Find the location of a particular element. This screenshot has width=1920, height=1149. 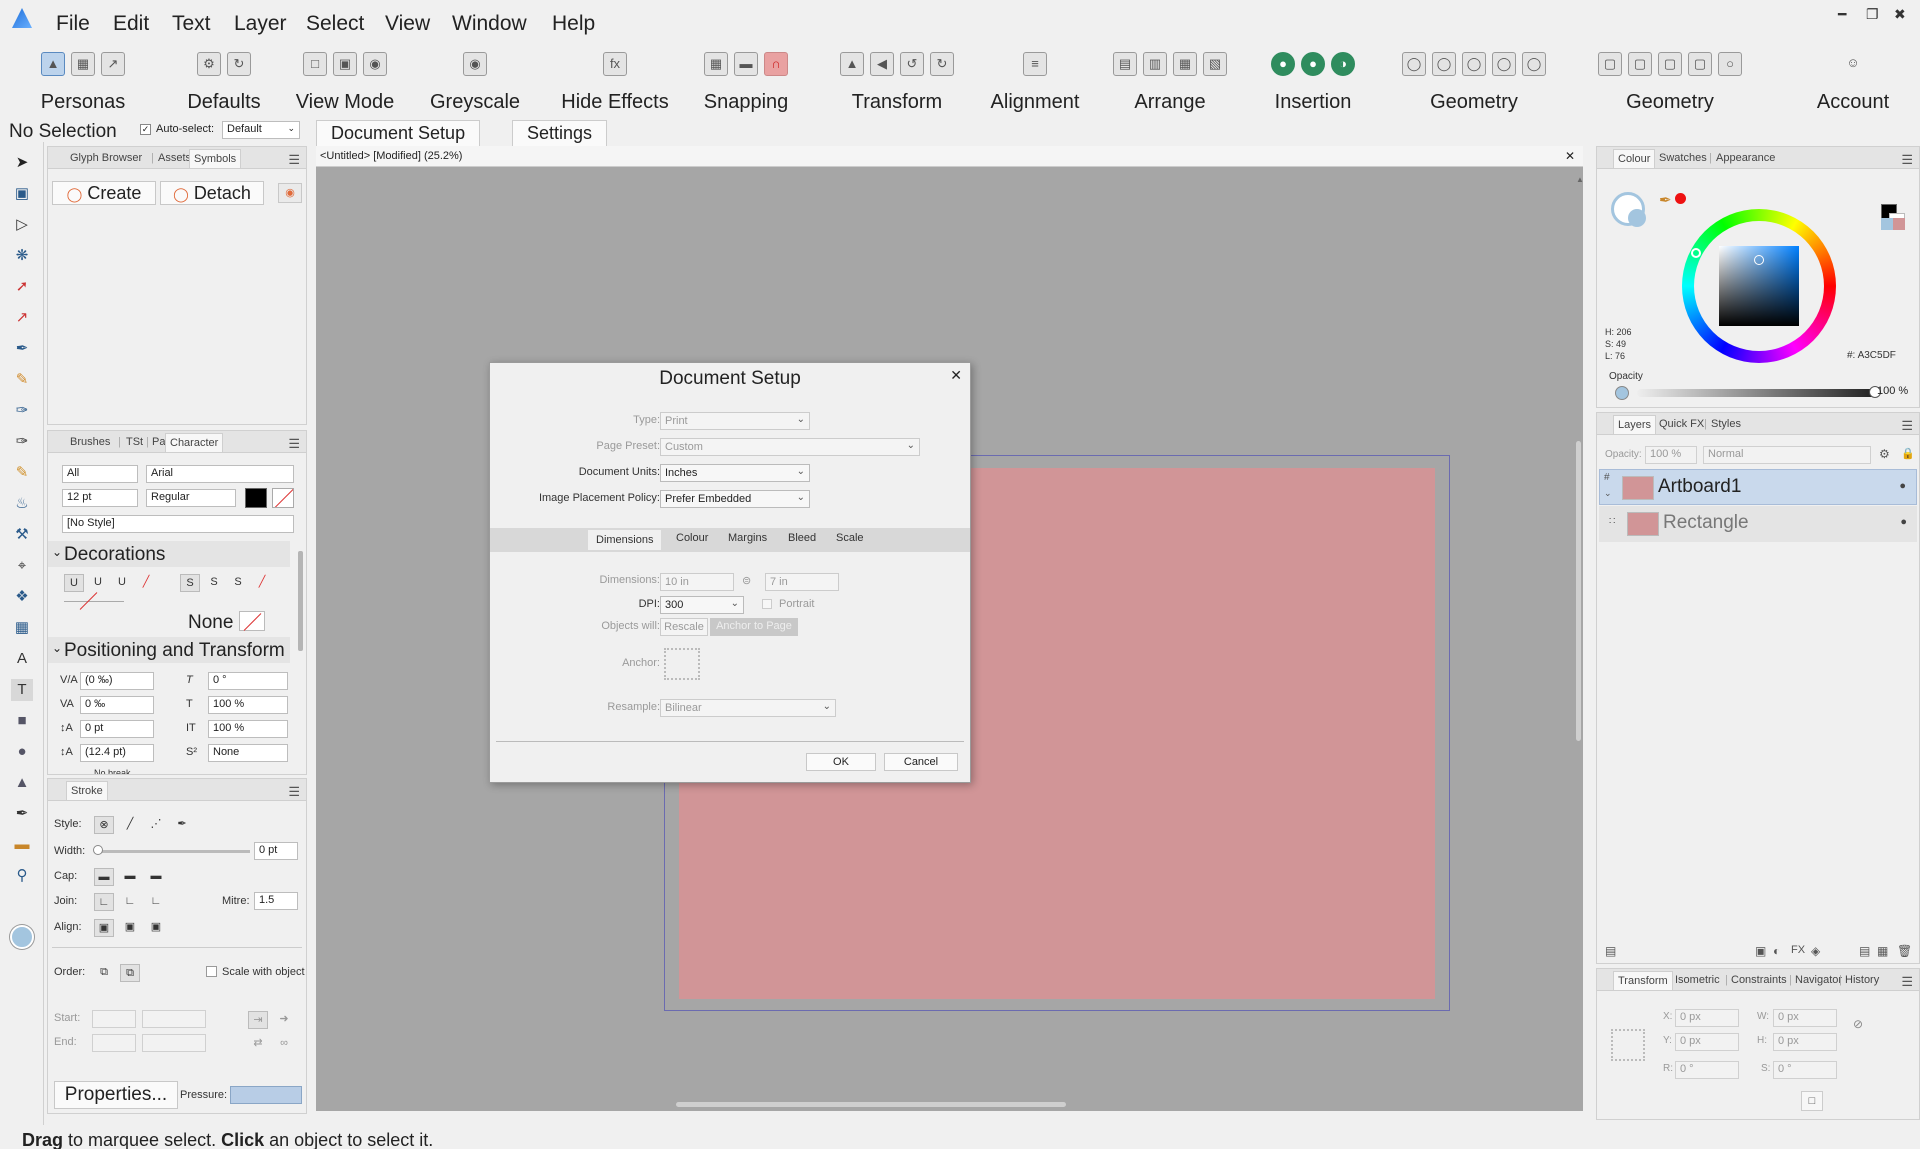

add-layer-icon: ▤ is located at coordinates (1864, 951).